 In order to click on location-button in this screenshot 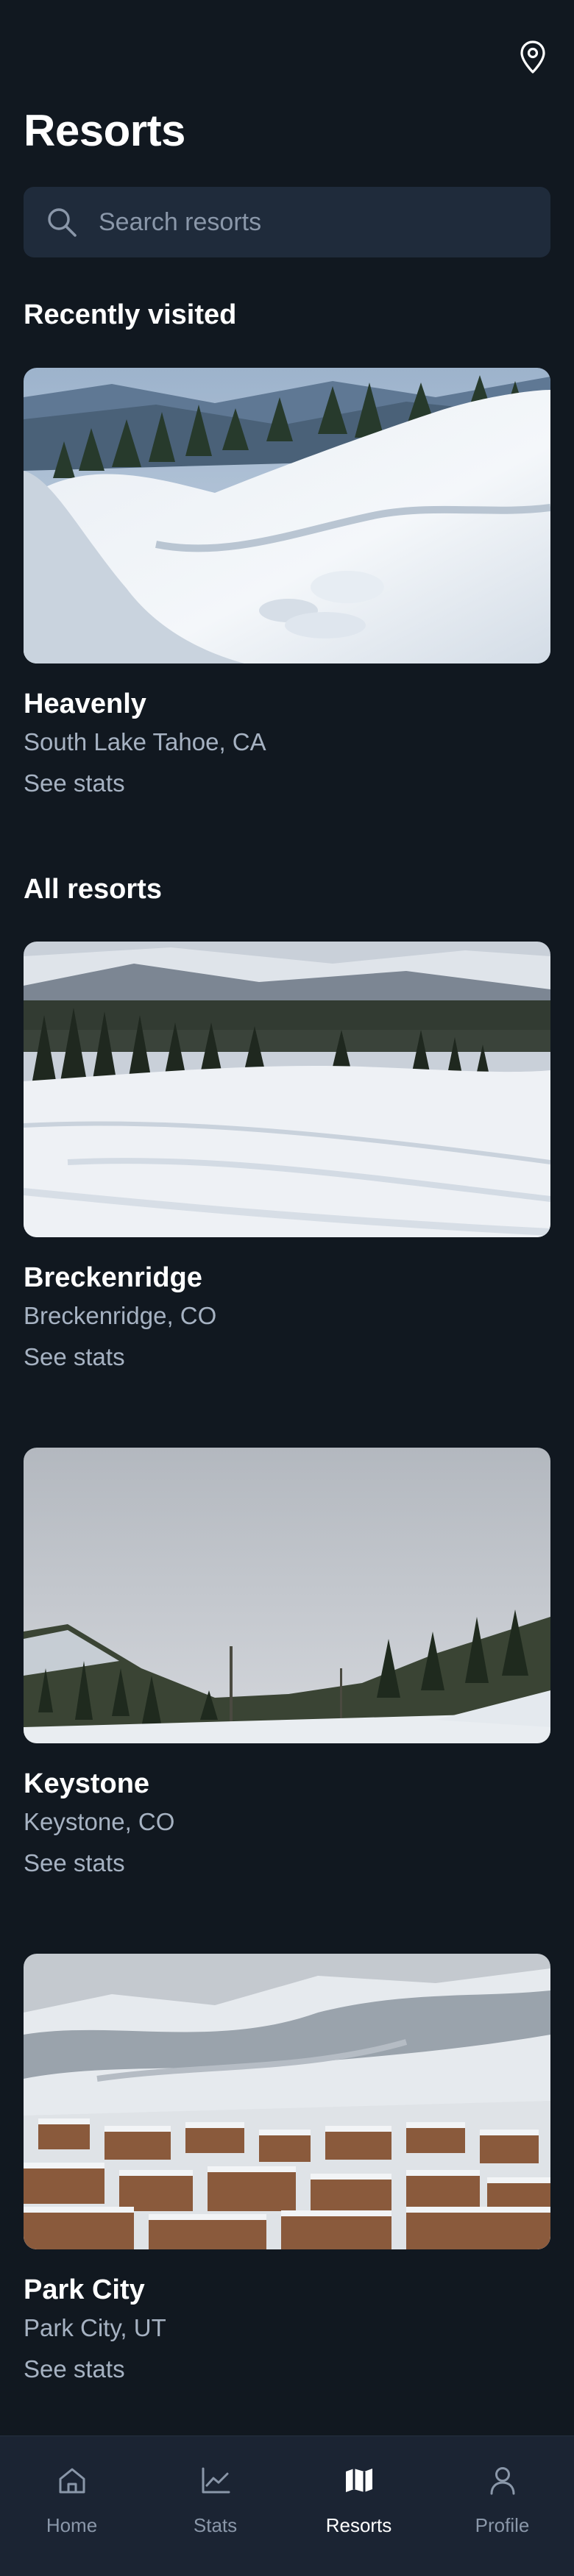, I will do `click(532, 57)`.